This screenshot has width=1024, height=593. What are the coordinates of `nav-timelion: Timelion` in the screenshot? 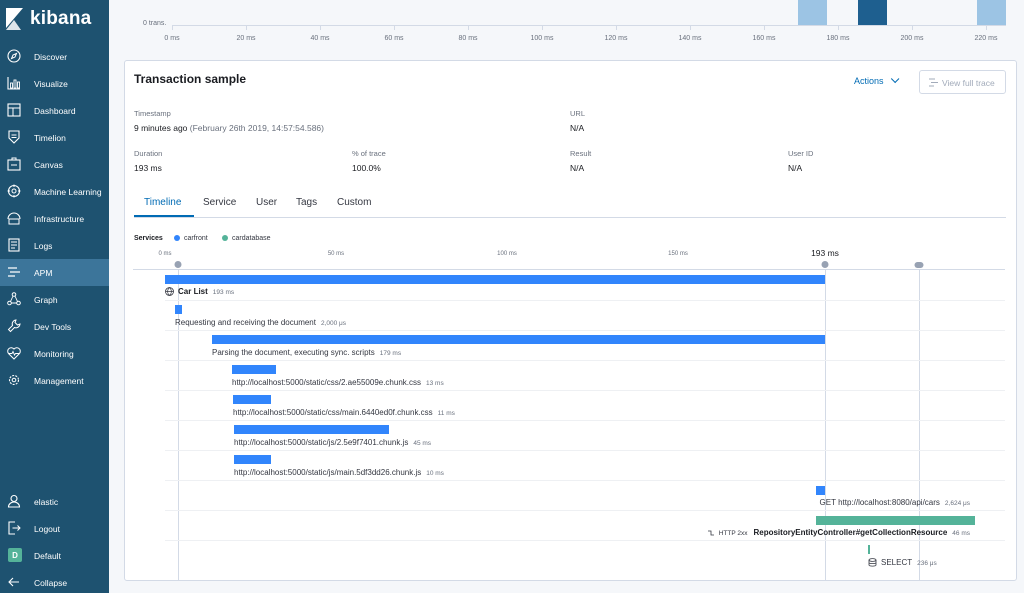 It's located at (54, 137).